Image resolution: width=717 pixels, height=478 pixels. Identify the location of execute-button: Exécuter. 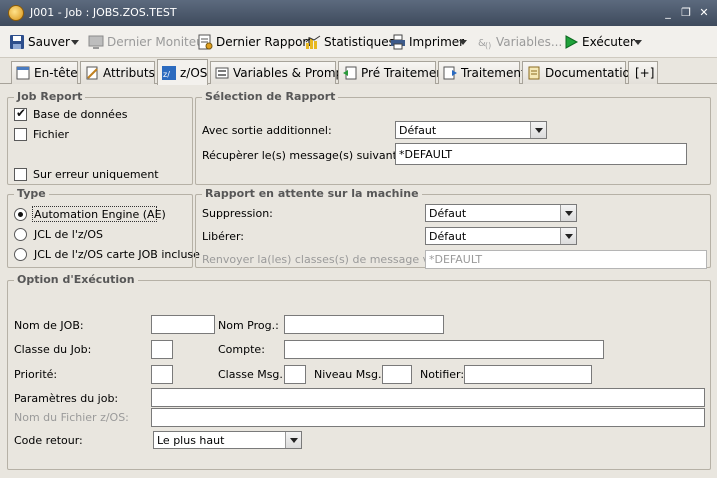
(599, 42).